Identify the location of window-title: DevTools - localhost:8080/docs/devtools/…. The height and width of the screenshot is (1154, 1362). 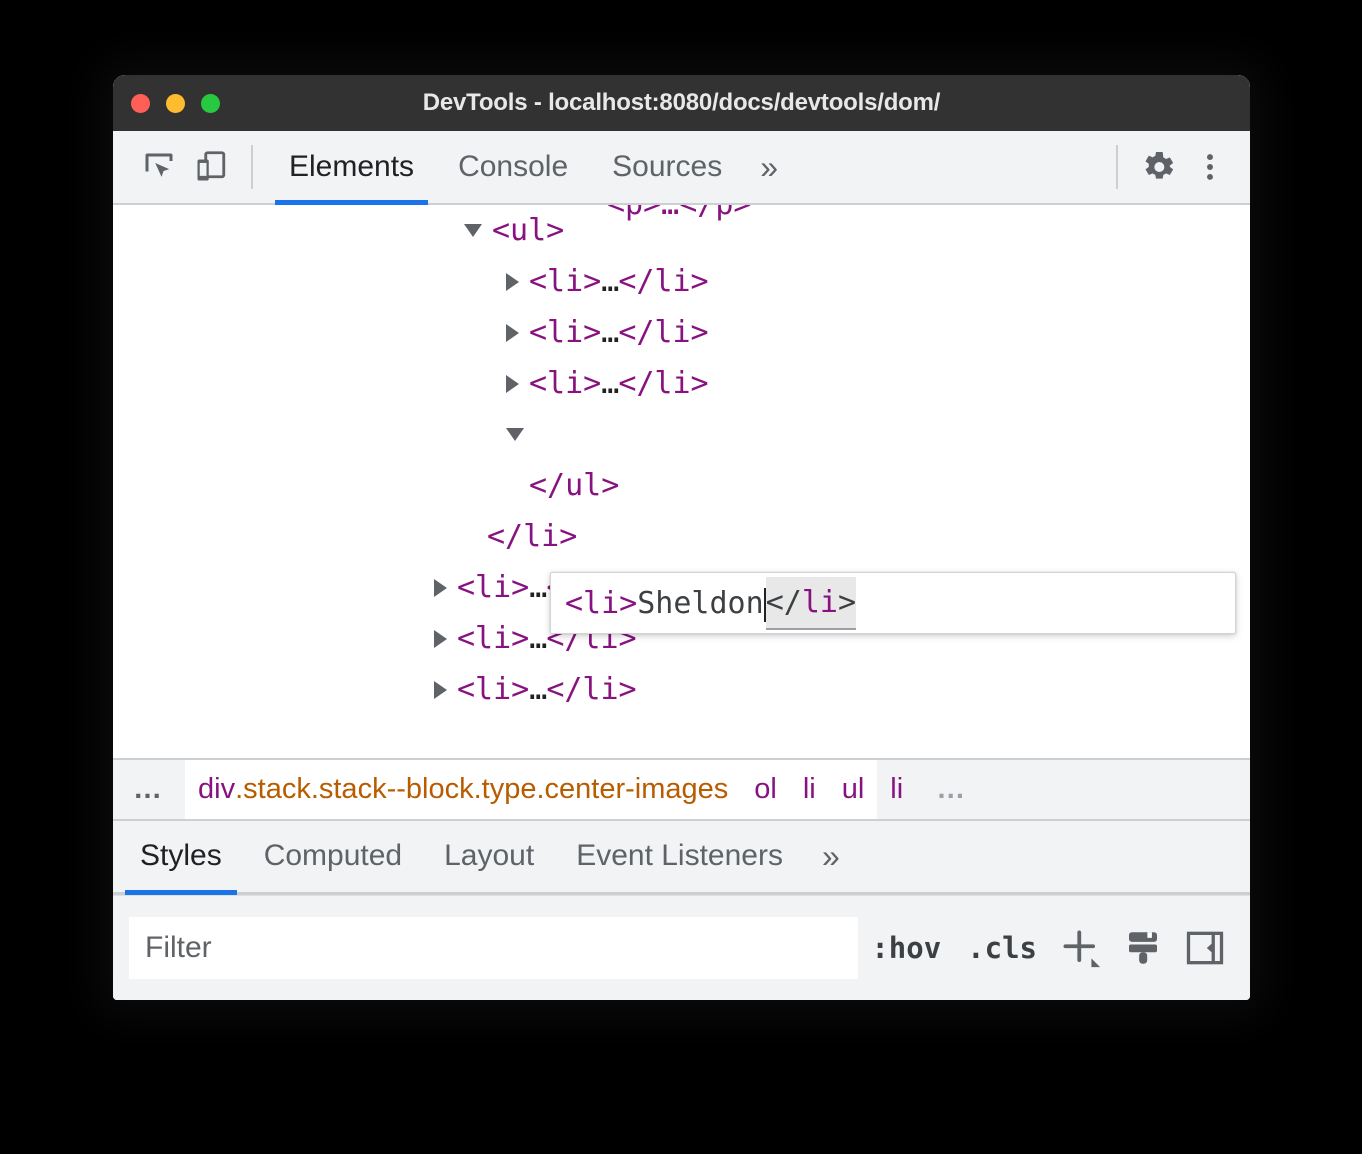
(681, 102).